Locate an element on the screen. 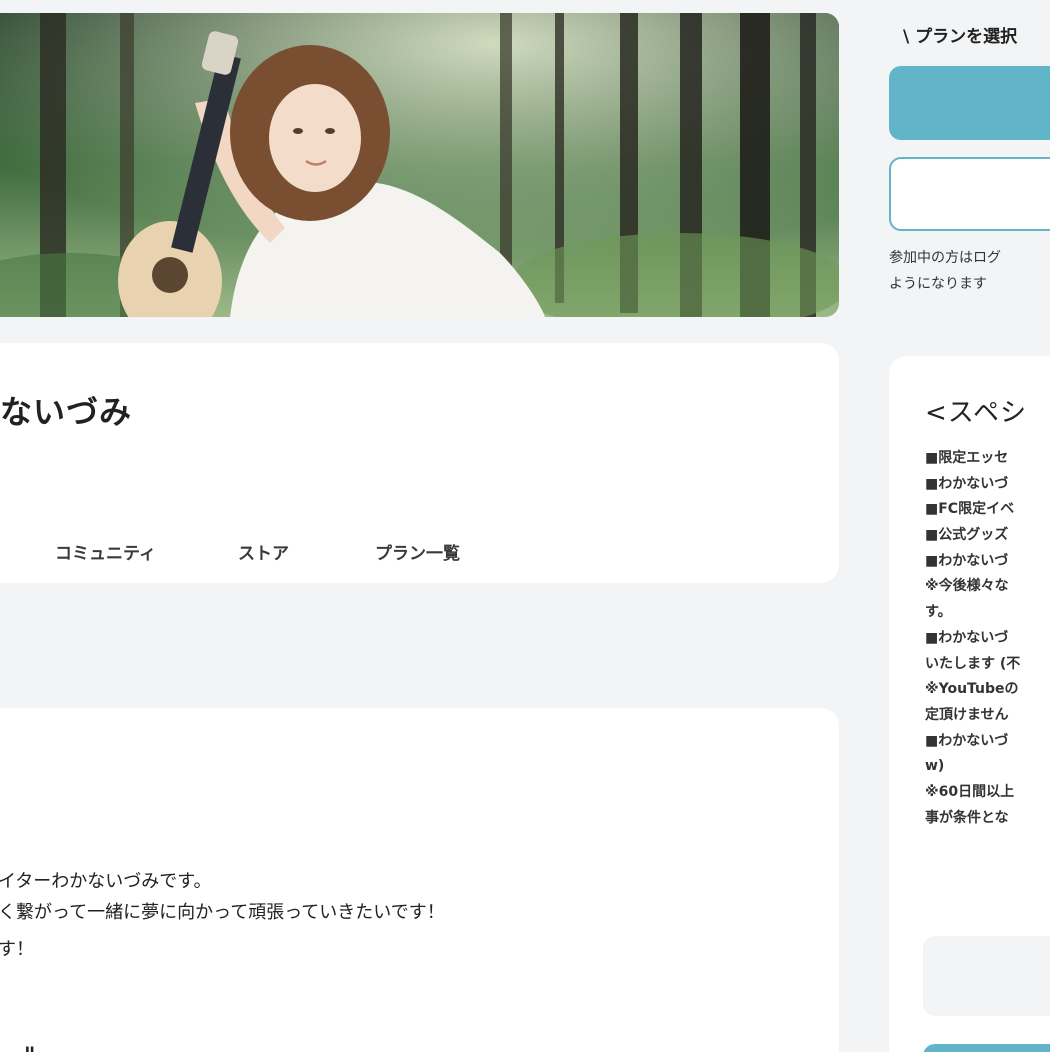 This screenshot has width=1050, height=1052. special-info-box is located at coordinates (986, 976).